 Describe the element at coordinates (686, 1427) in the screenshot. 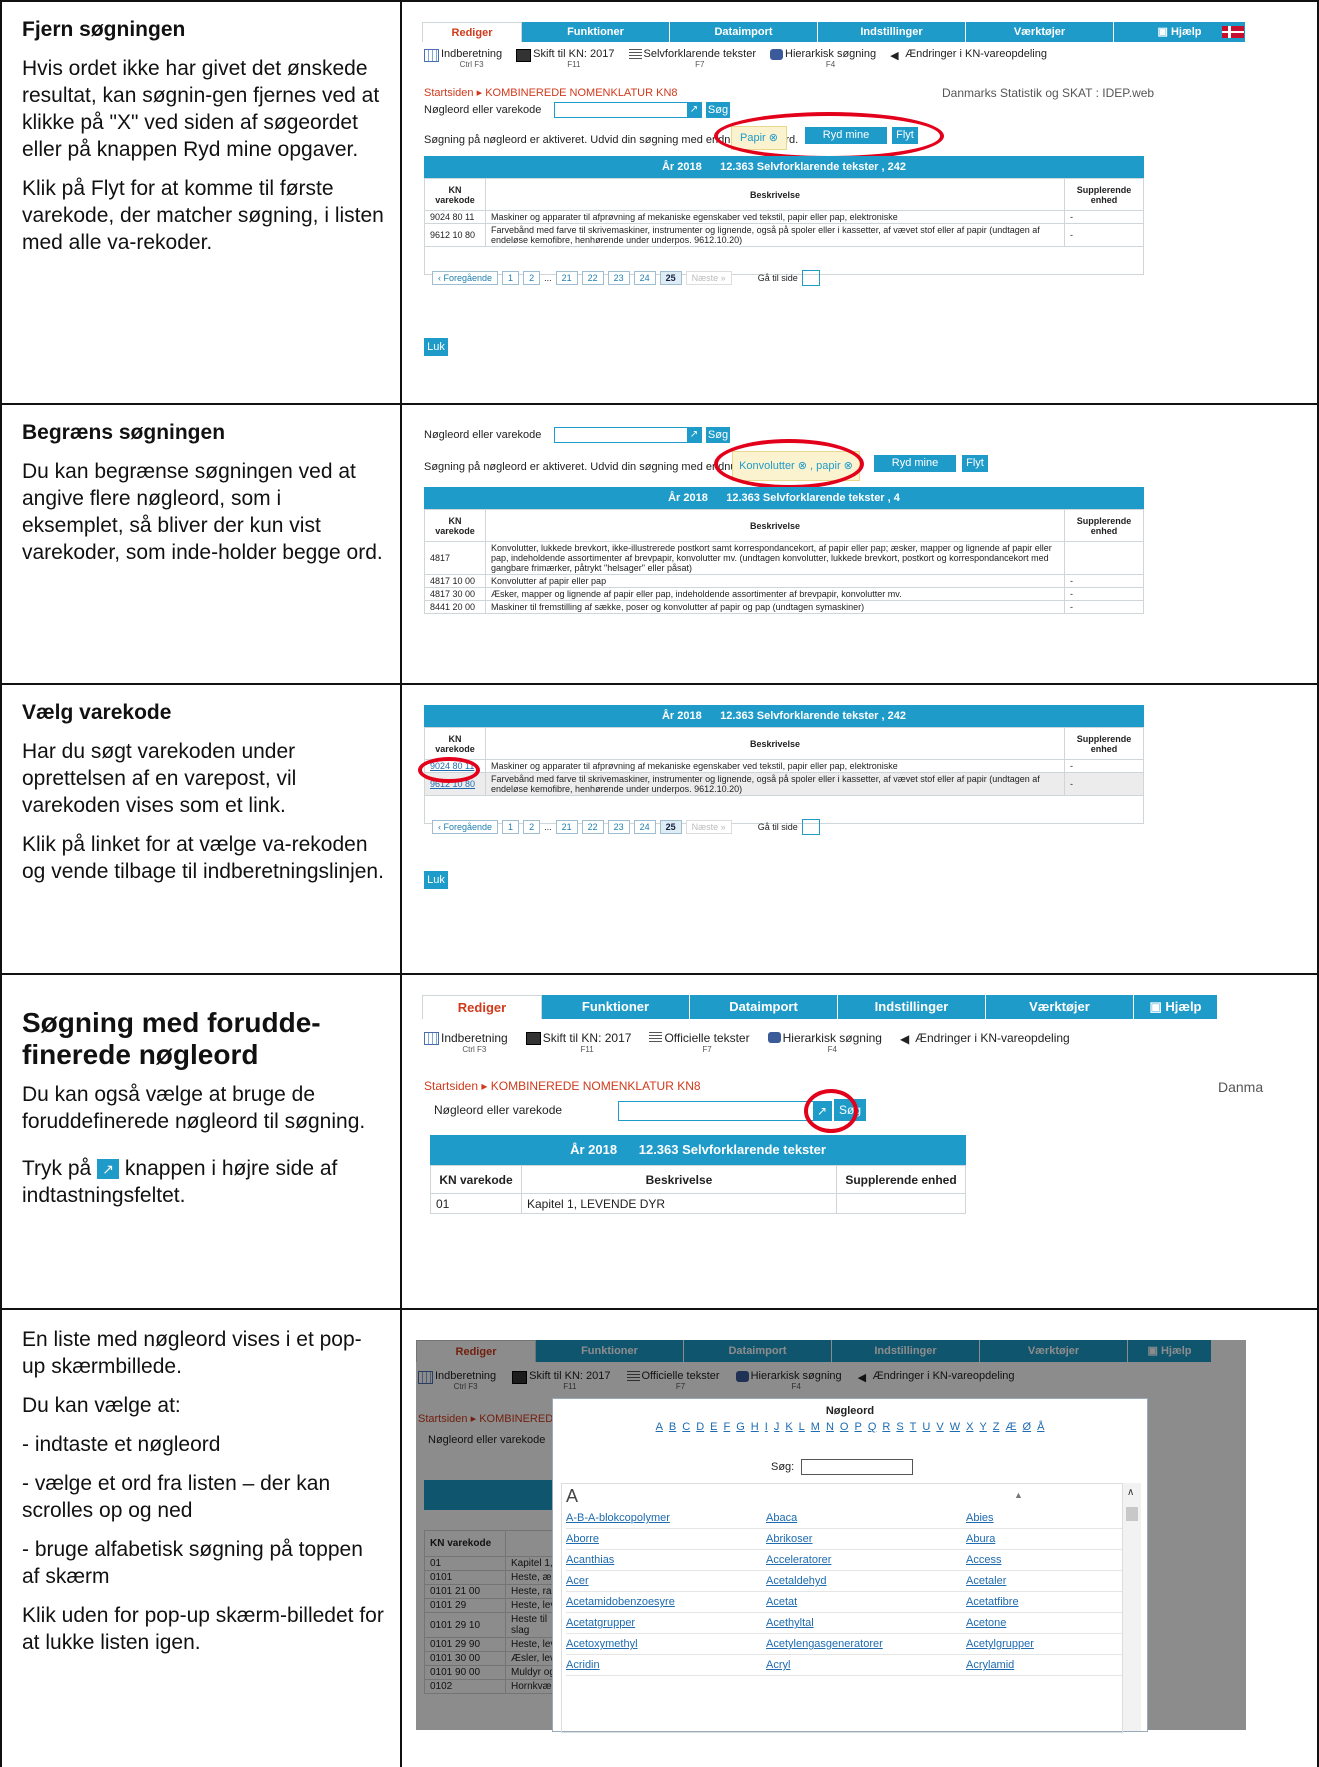

I see `alphabet-letter: C` at that location.